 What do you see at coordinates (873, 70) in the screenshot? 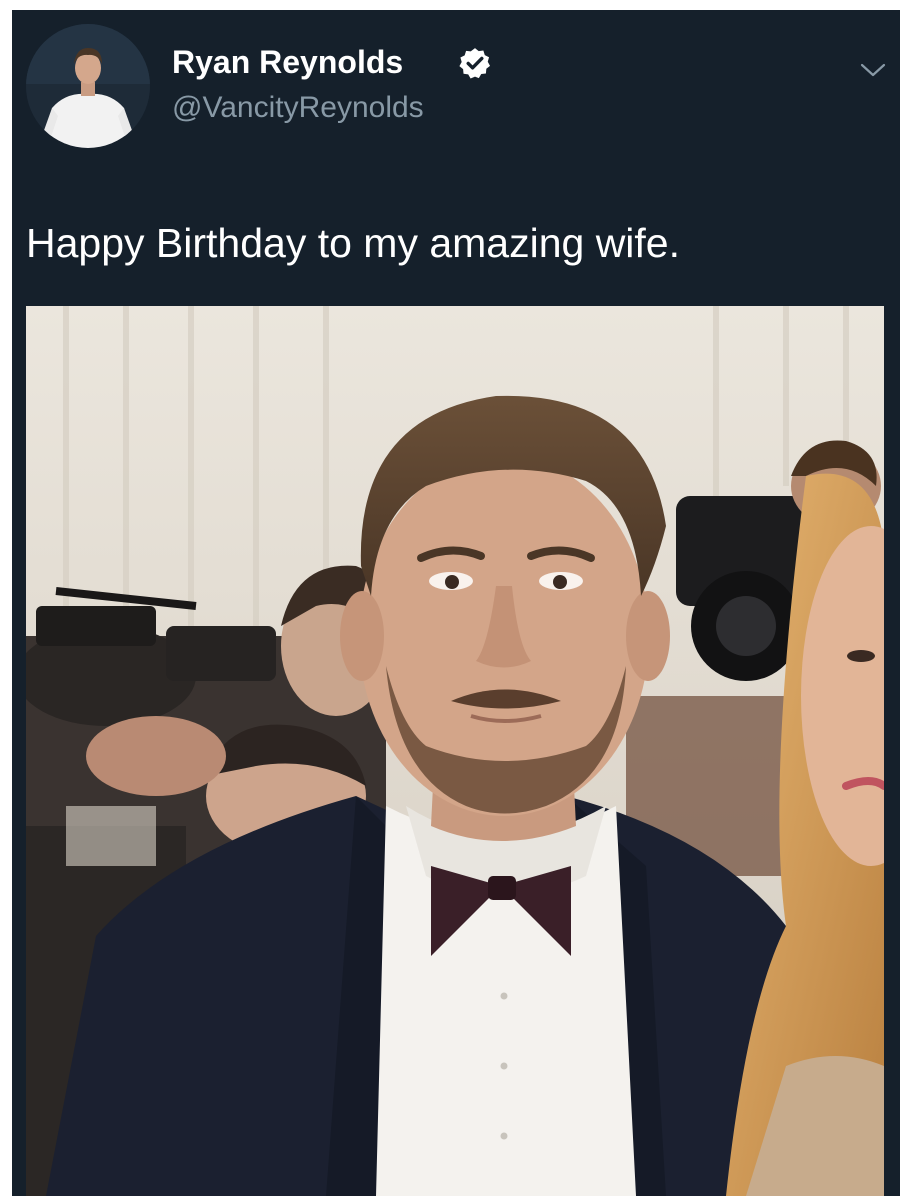
I see `chevron-down-icon` at bounding box center [873, 70].